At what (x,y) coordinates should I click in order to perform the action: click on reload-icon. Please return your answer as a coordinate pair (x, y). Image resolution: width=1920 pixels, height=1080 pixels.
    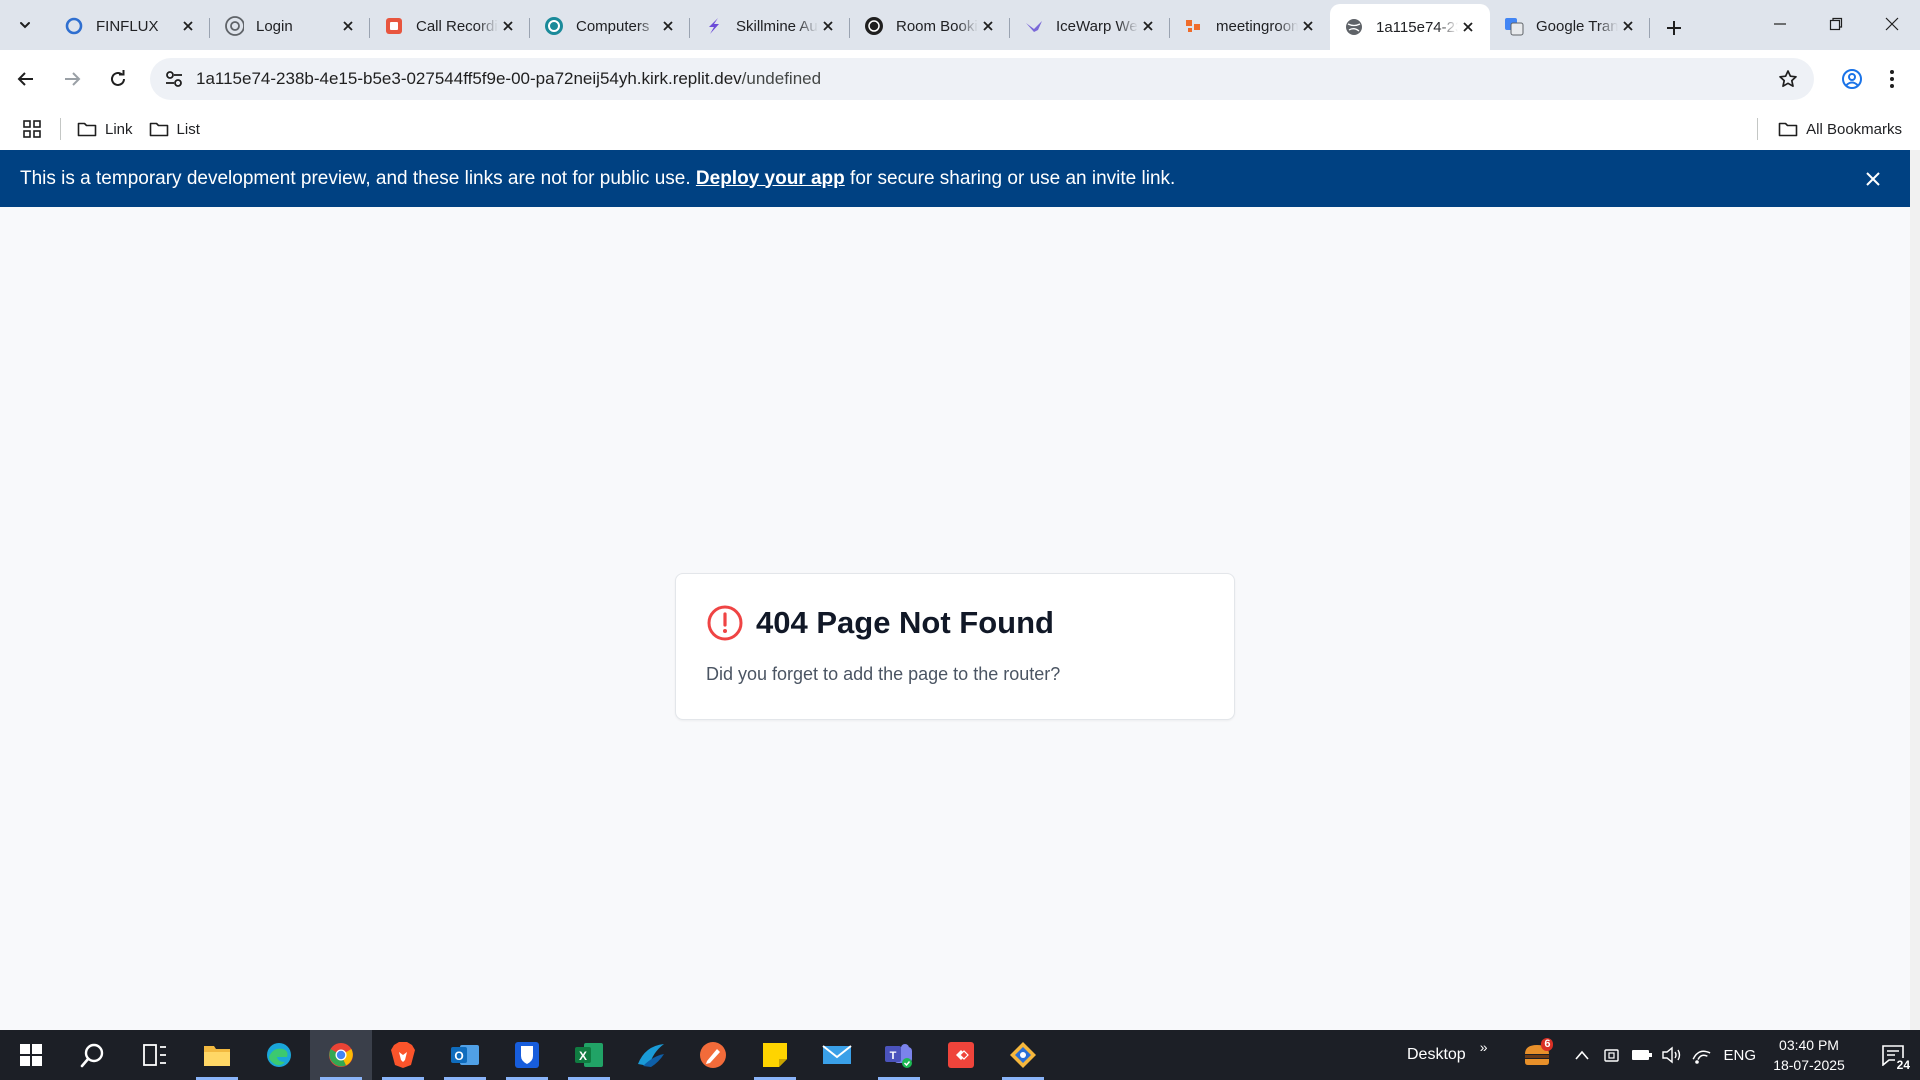
    Looking at the image, I should click on (118, 78).